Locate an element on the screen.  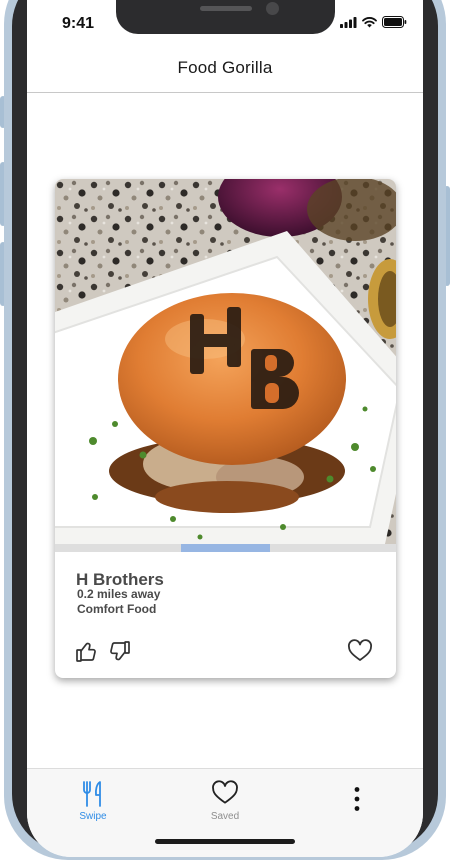
notch is located at coordinates (225, 17).